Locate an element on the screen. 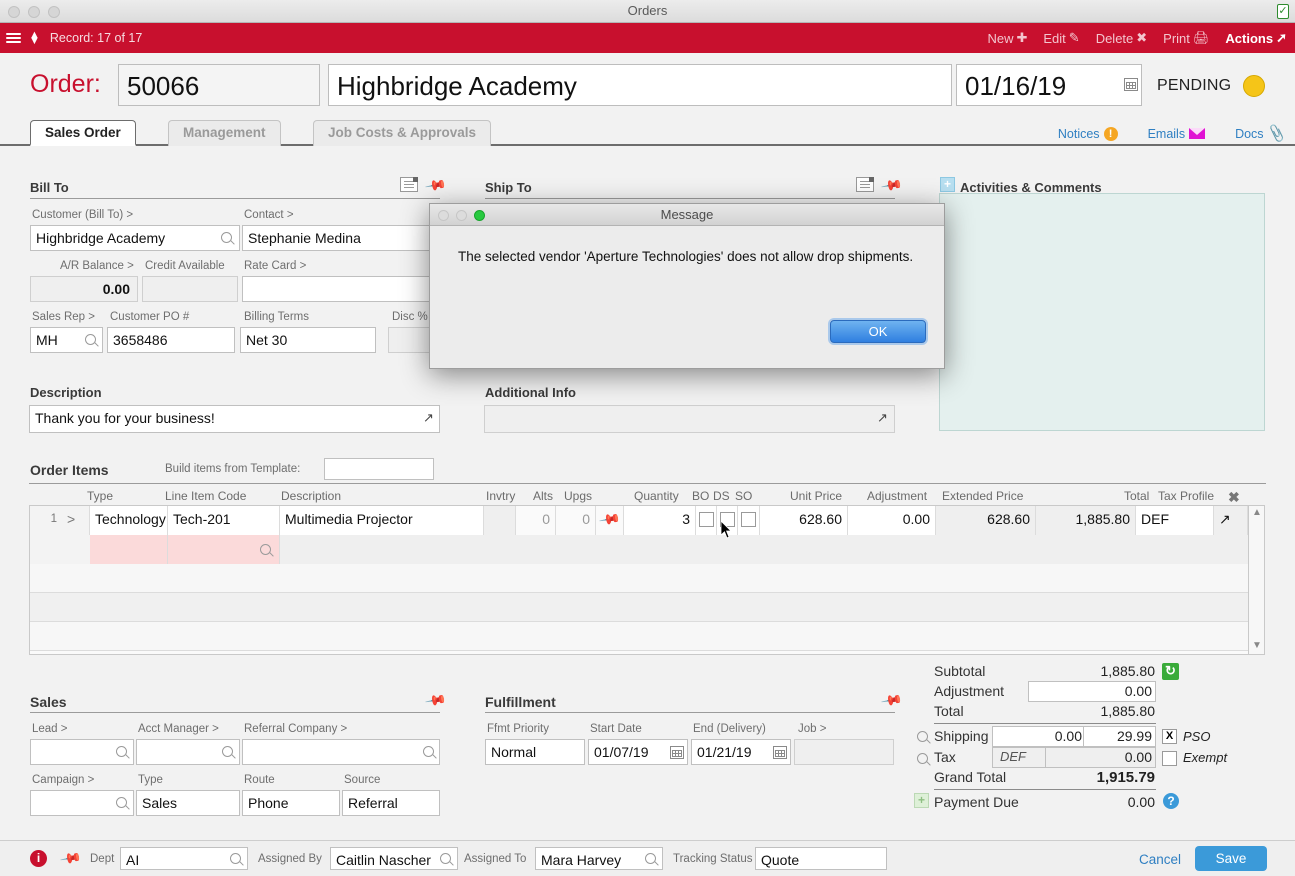  search-icon-assigned-to is located at coordinates (650, 858).